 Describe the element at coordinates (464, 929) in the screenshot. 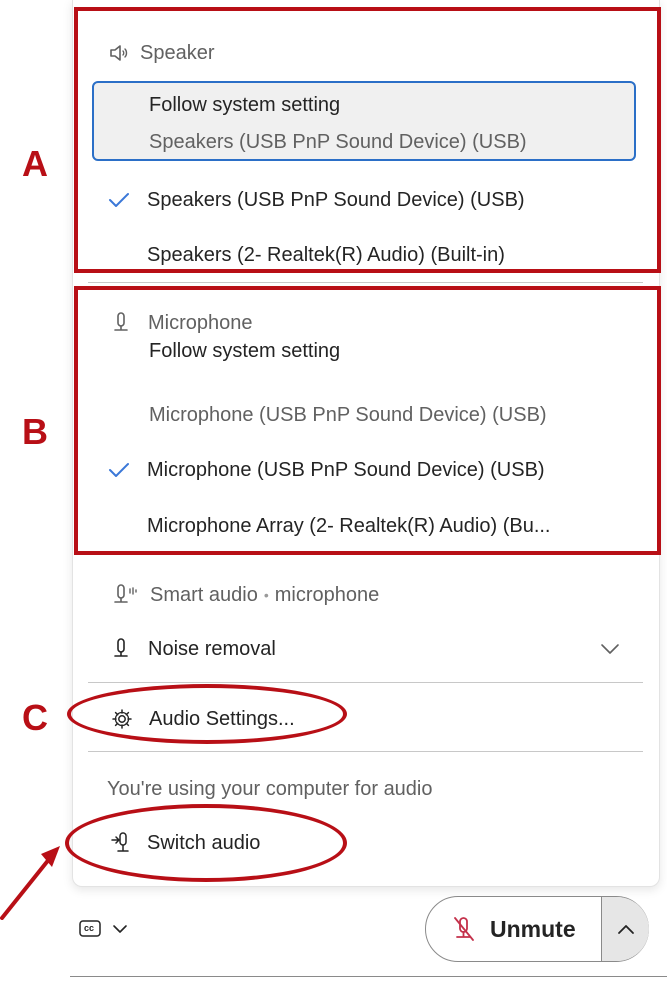

I see `muted-microphone-icon` at that location.